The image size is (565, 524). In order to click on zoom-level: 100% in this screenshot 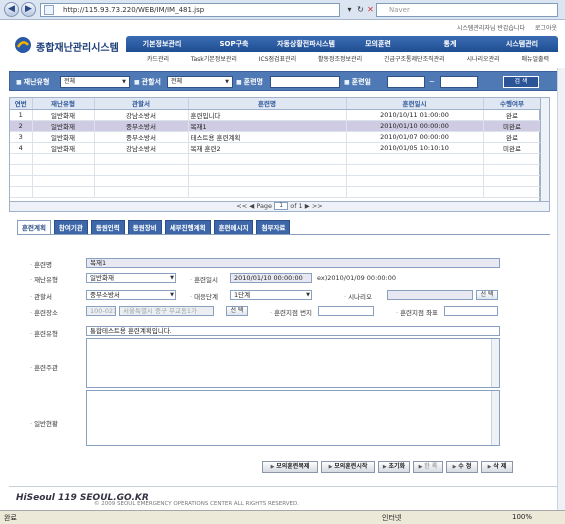, I will do `click(522, 517)`.